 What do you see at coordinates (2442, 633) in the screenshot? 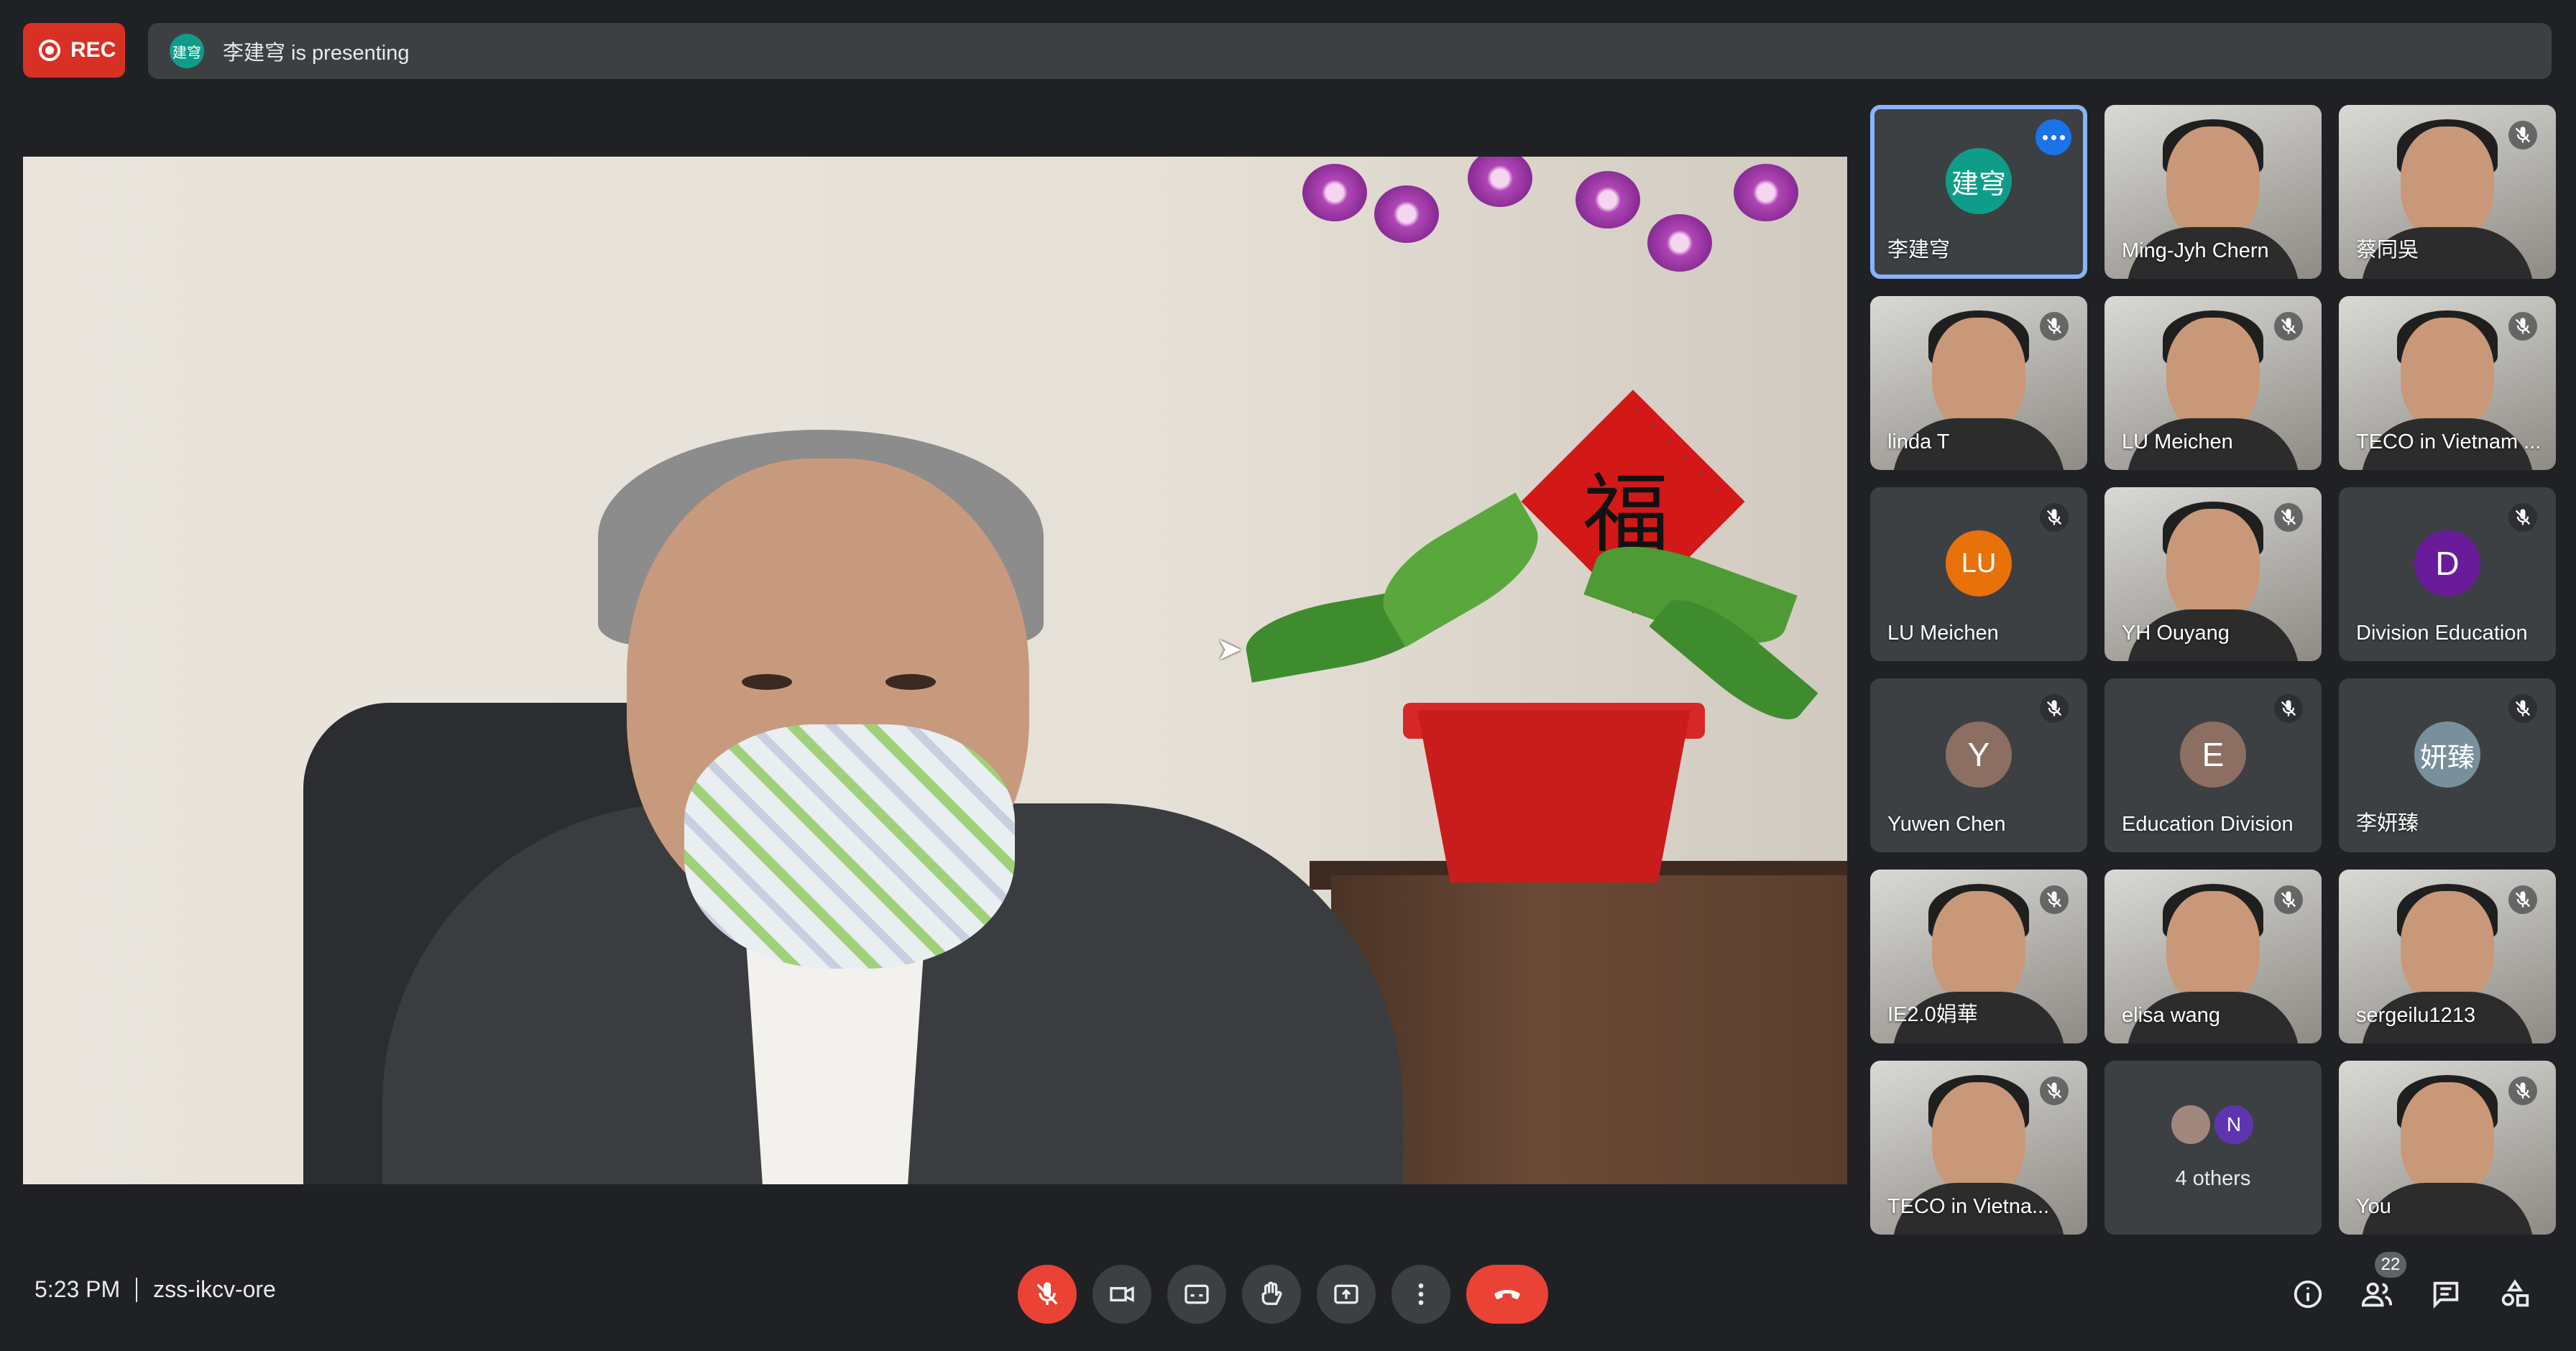
I see `participant-name: Division Education` at bounding box center [2442, 633].